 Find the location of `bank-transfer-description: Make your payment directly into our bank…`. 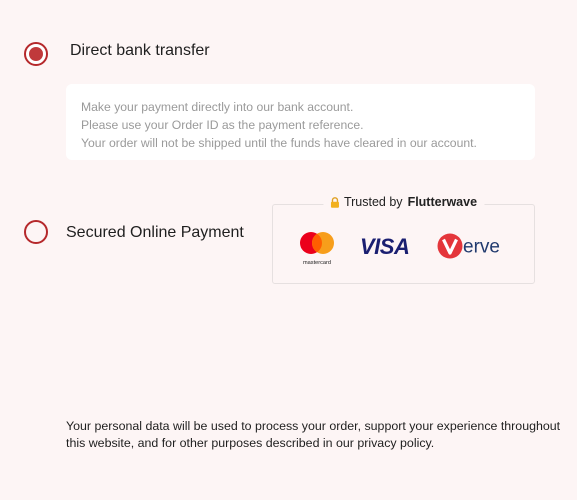

bank-transfer-description: Make your payment directly into our bank… is located at coordinates (300, 122).